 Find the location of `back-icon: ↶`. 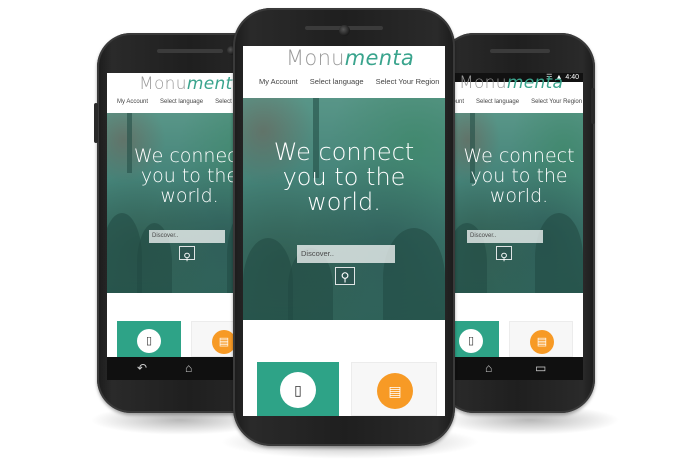

back-icon: ↶ is located at coordinates (142, 368).